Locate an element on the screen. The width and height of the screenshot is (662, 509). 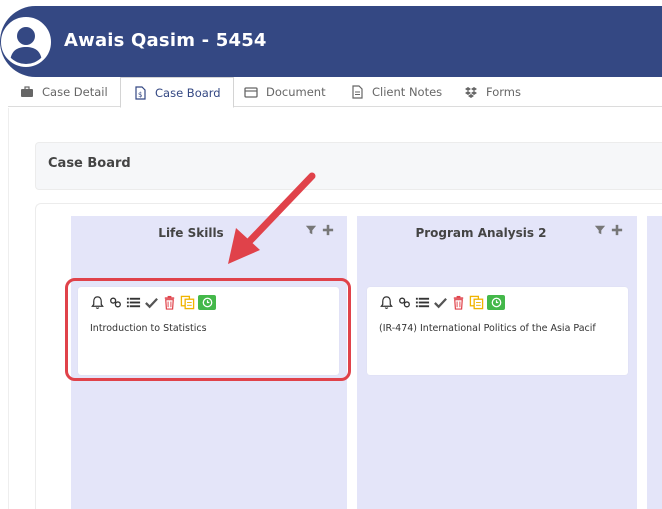
tab-forms: Forms is located at coordinates (492, 92).